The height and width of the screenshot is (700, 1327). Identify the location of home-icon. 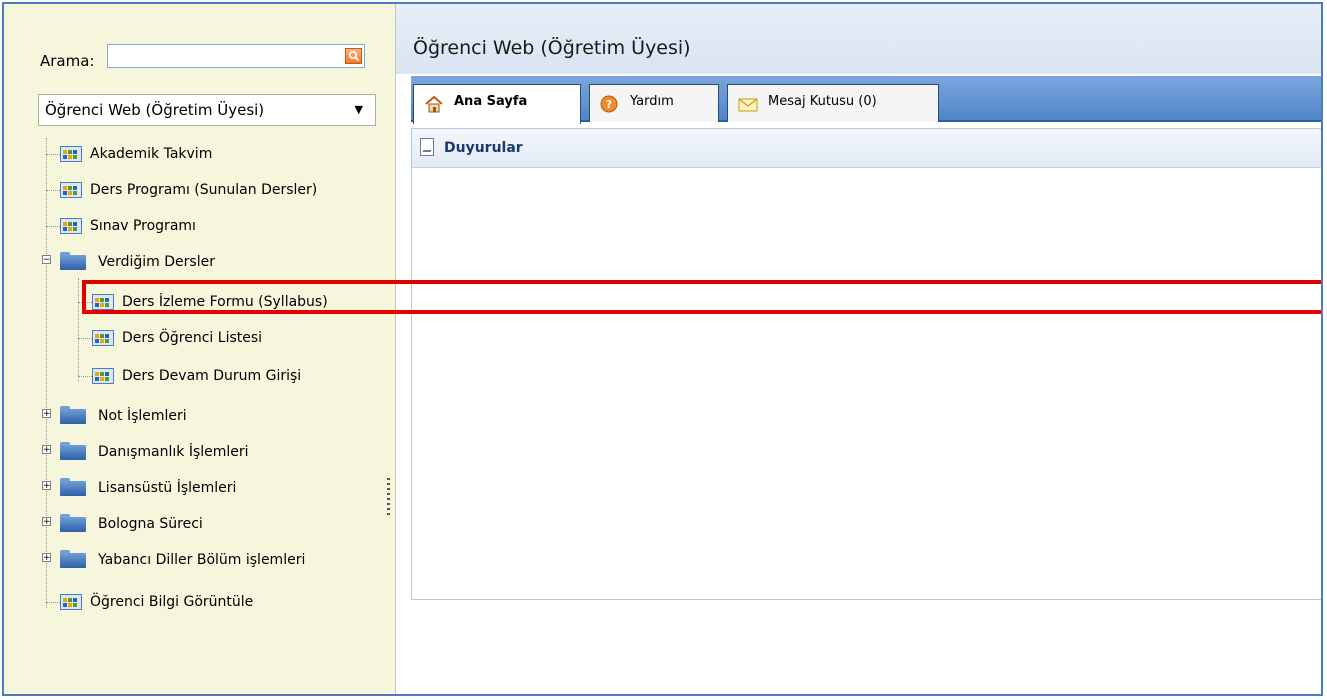
(434, 102).